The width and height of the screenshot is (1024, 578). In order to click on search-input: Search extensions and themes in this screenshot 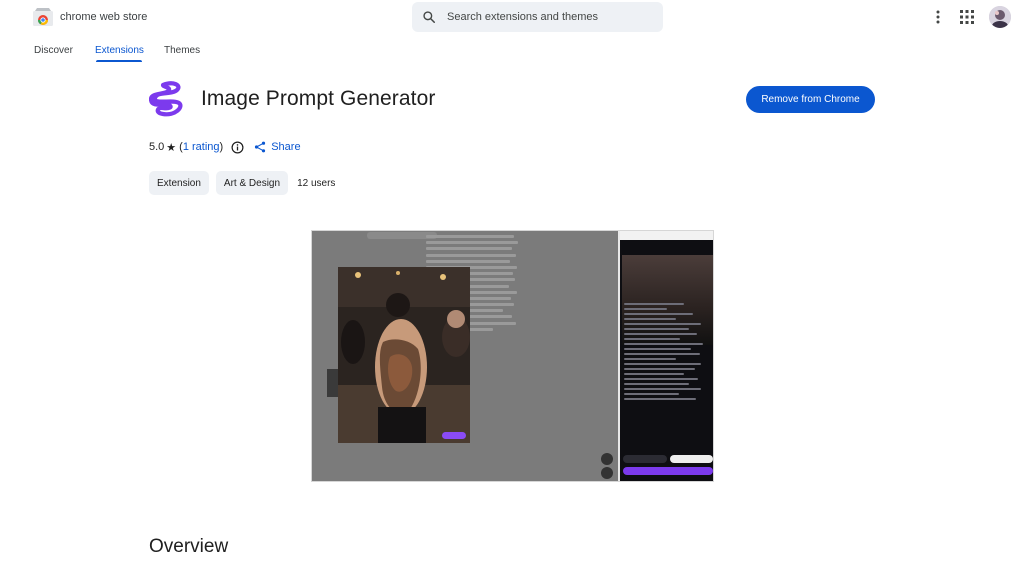, I will do `click(522, 17)`.